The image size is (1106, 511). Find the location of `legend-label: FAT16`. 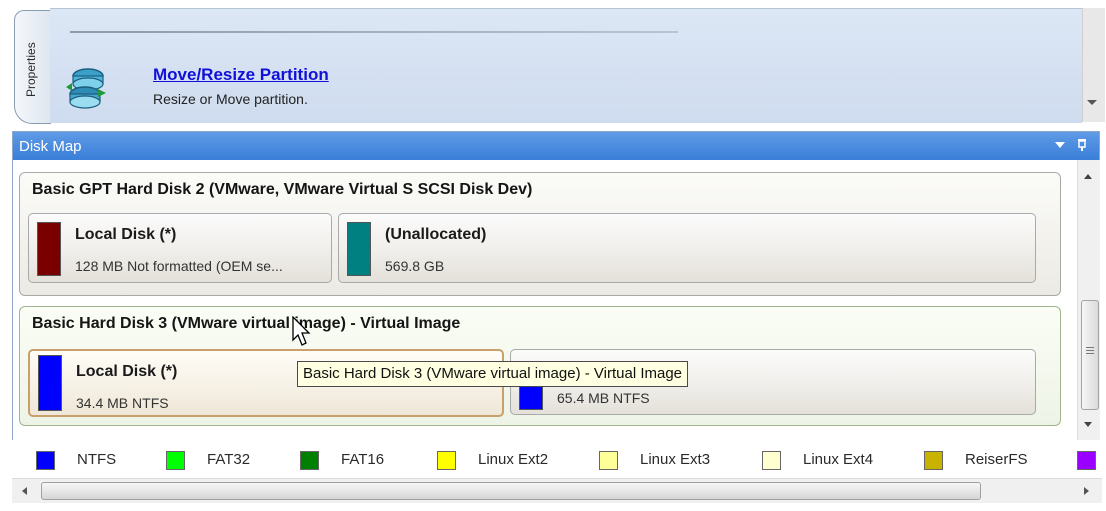

legend-label: FAT16 is located at coordinates (363, 459).